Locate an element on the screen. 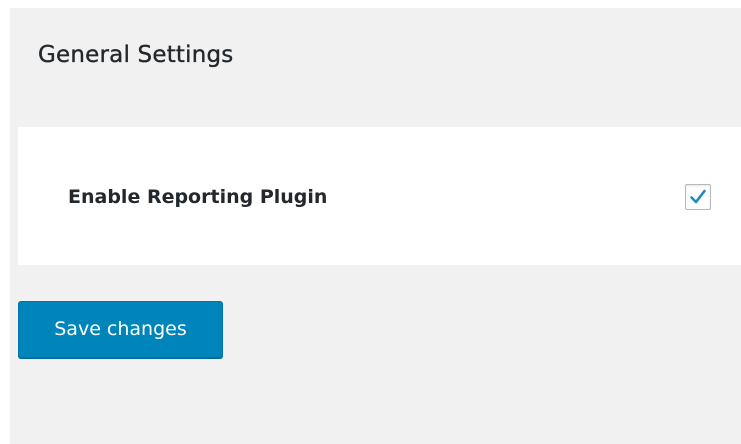 The width and height of the screenshot is (741, 444). enable-reporting-plugin-label: Enable Reporting Plugin is located at coordinates (198, 197).